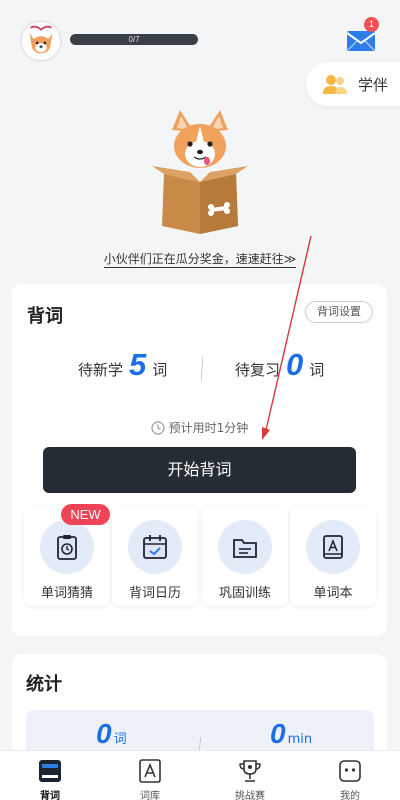 This screenshot has width=400, height=800. I want to click on tab-challenge: 挑战赛, so click(250, 778).